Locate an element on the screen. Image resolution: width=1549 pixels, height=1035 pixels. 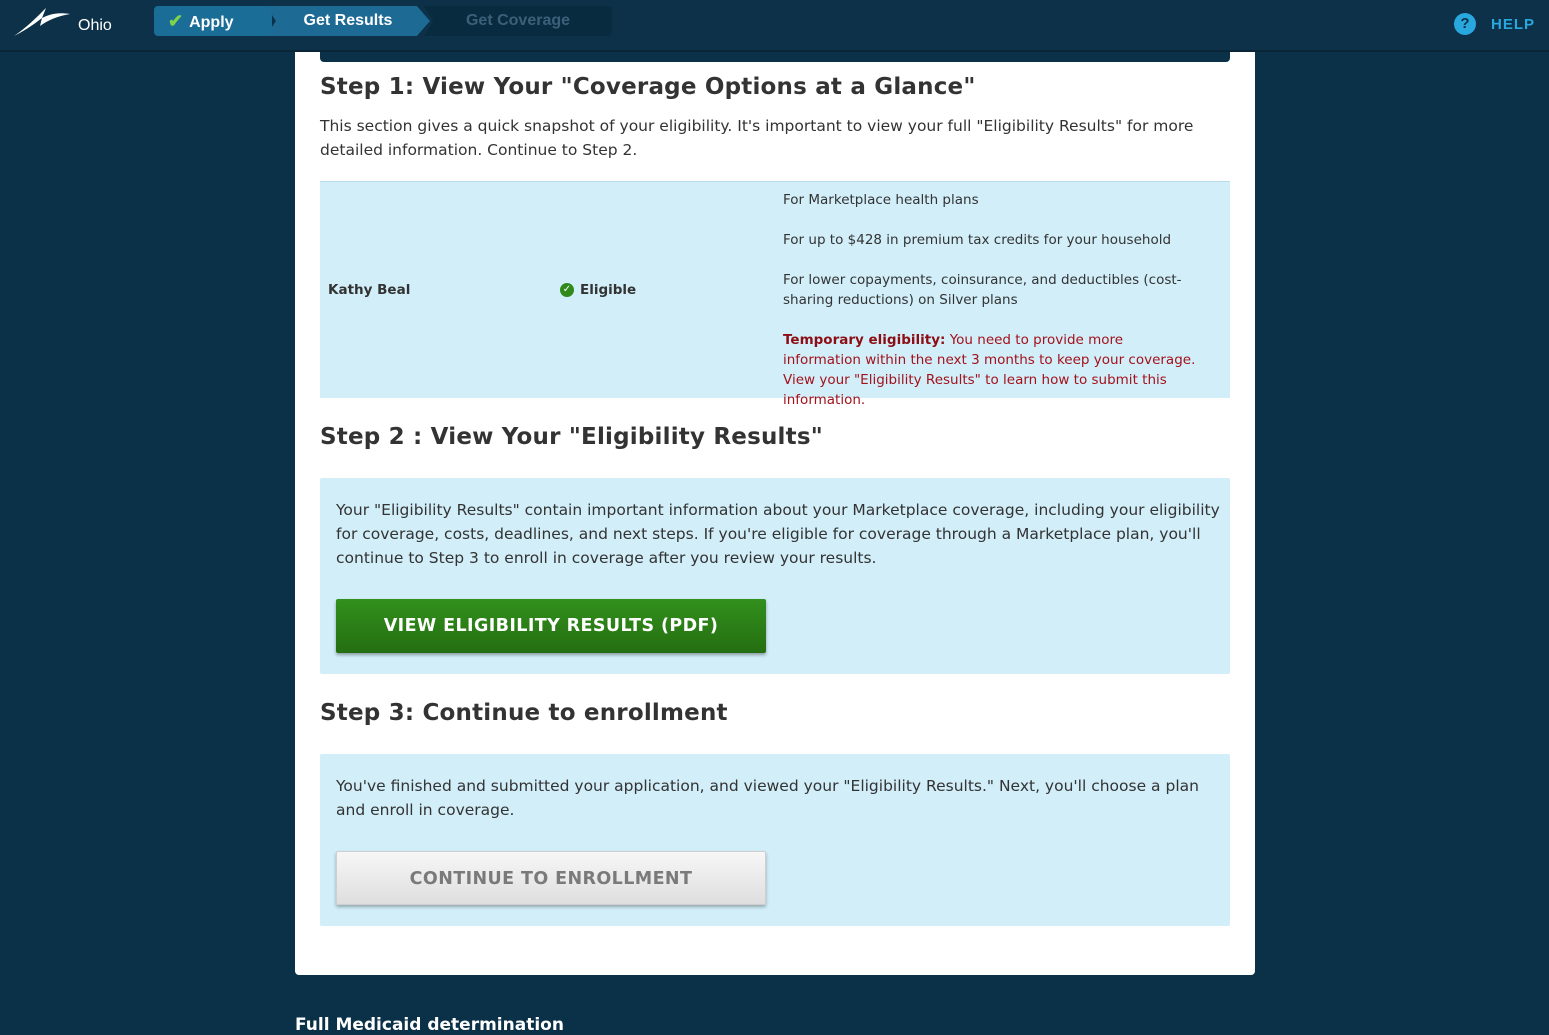
eligibility-status: ✓ Eligible is located at coordinates (598, 290).